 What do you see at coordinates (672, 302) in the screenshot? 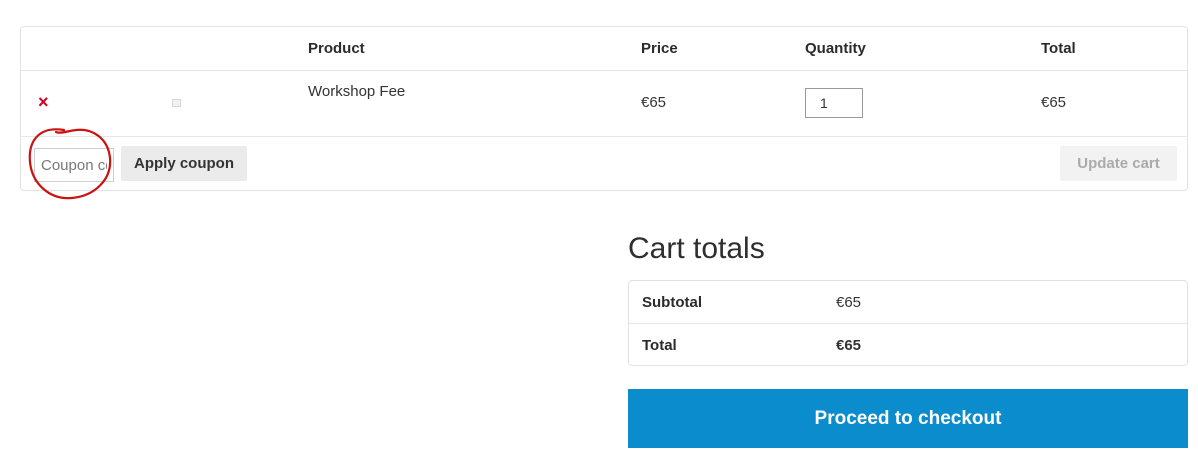
I see `subtotal-label: Subtotal` at bounding box center [672, 302].